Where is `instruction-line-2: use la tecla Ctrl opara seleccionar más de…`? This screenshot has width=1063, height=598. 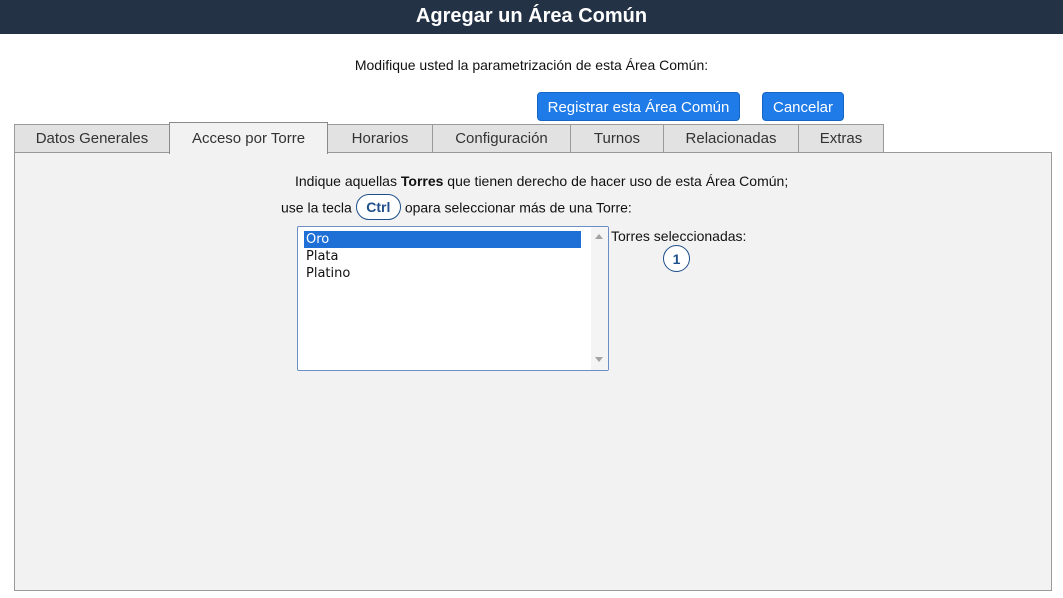 instruction-line-2: use la tecla Ctrl opara seleccionar más de… is located at coordinates (456, 206).